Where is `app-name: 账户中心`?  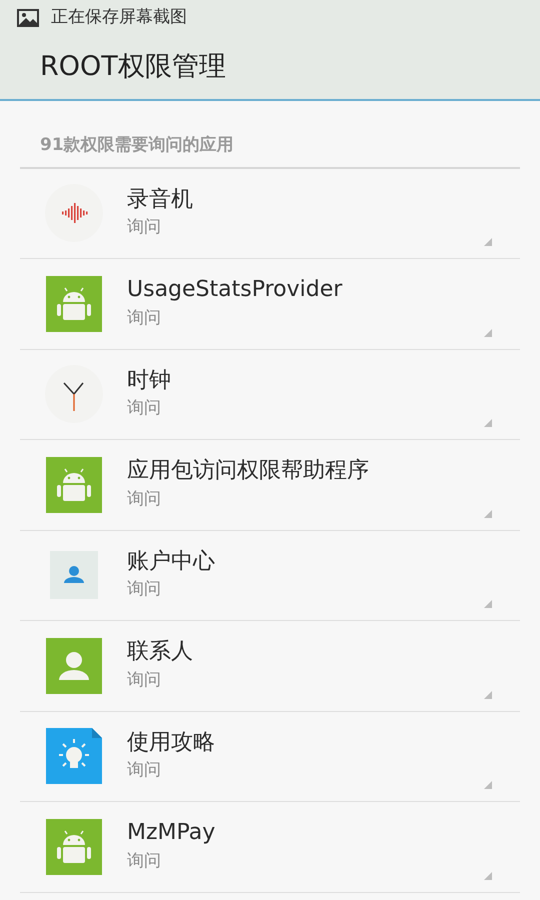 app-name: 账户中心 is located at coordinates (171, 562).